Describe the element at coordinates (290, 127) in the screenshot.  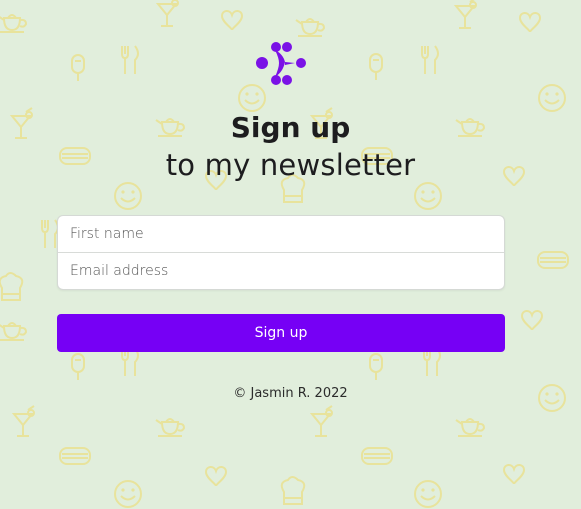
I see `page-title: Sign up` at that location.